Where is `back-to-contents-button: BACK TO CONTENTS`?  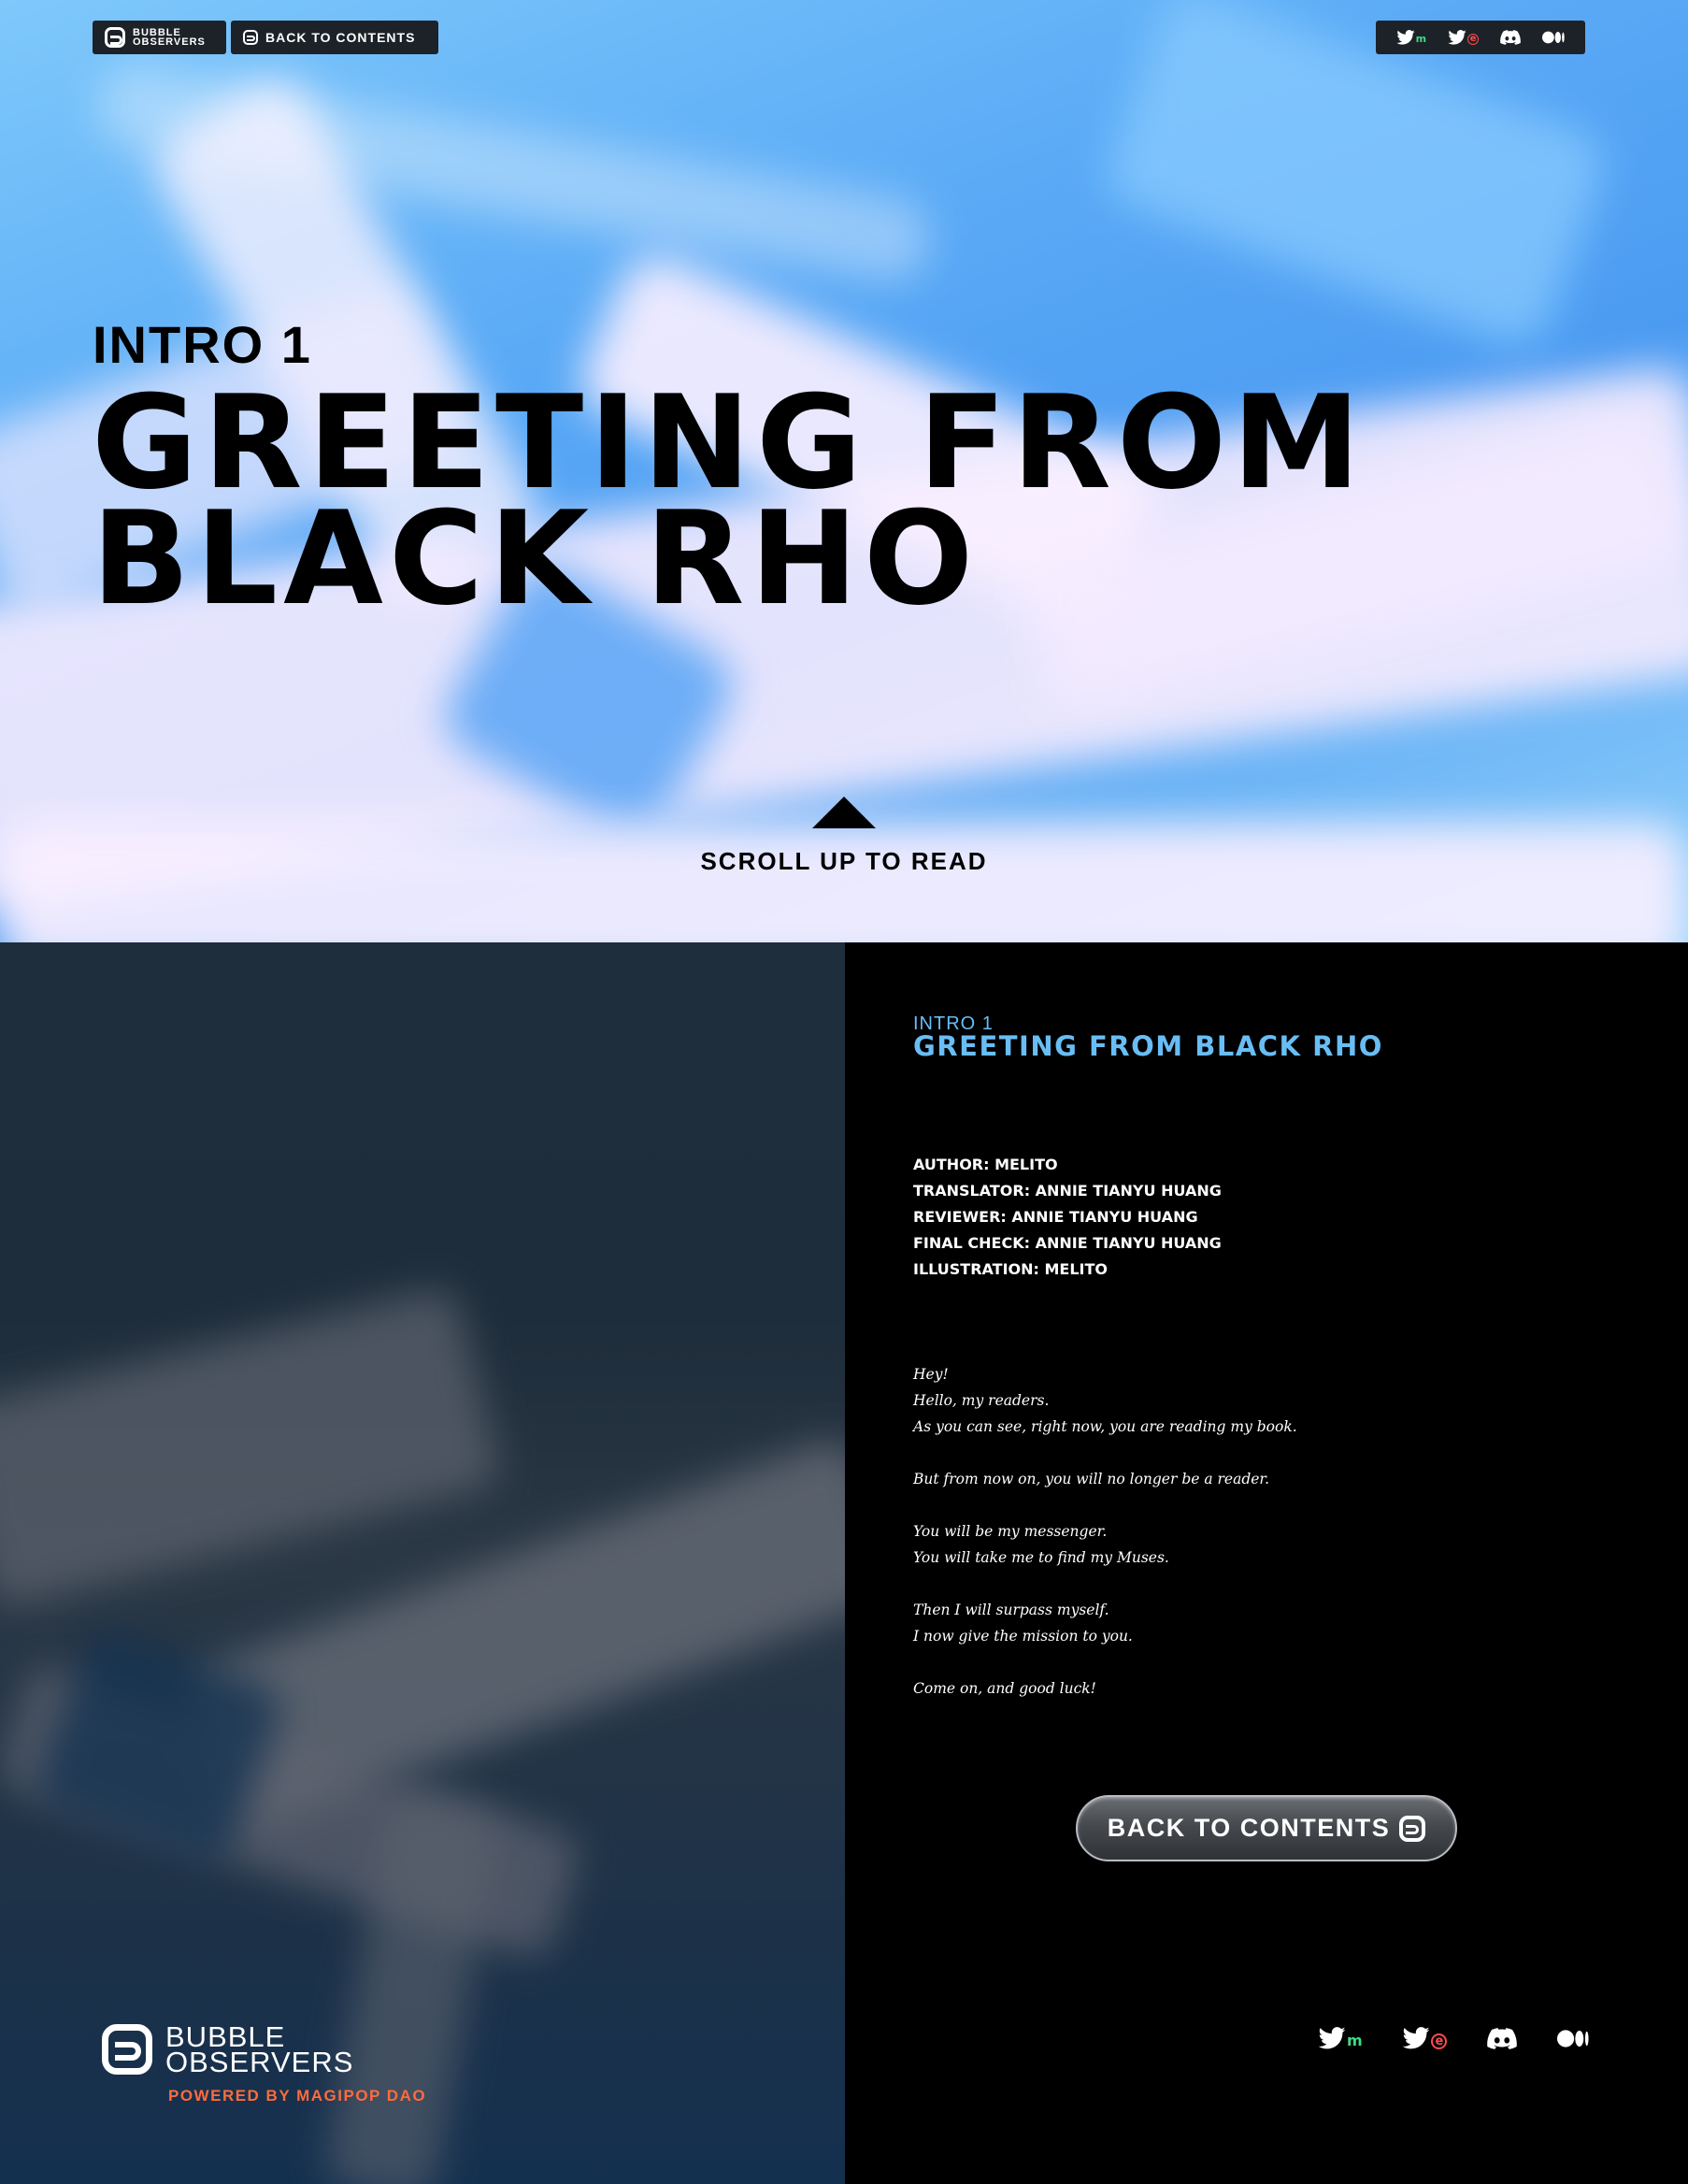 back-to-contents-button: BACK TO CONTENTS is located at coordinates (1266, 1828).